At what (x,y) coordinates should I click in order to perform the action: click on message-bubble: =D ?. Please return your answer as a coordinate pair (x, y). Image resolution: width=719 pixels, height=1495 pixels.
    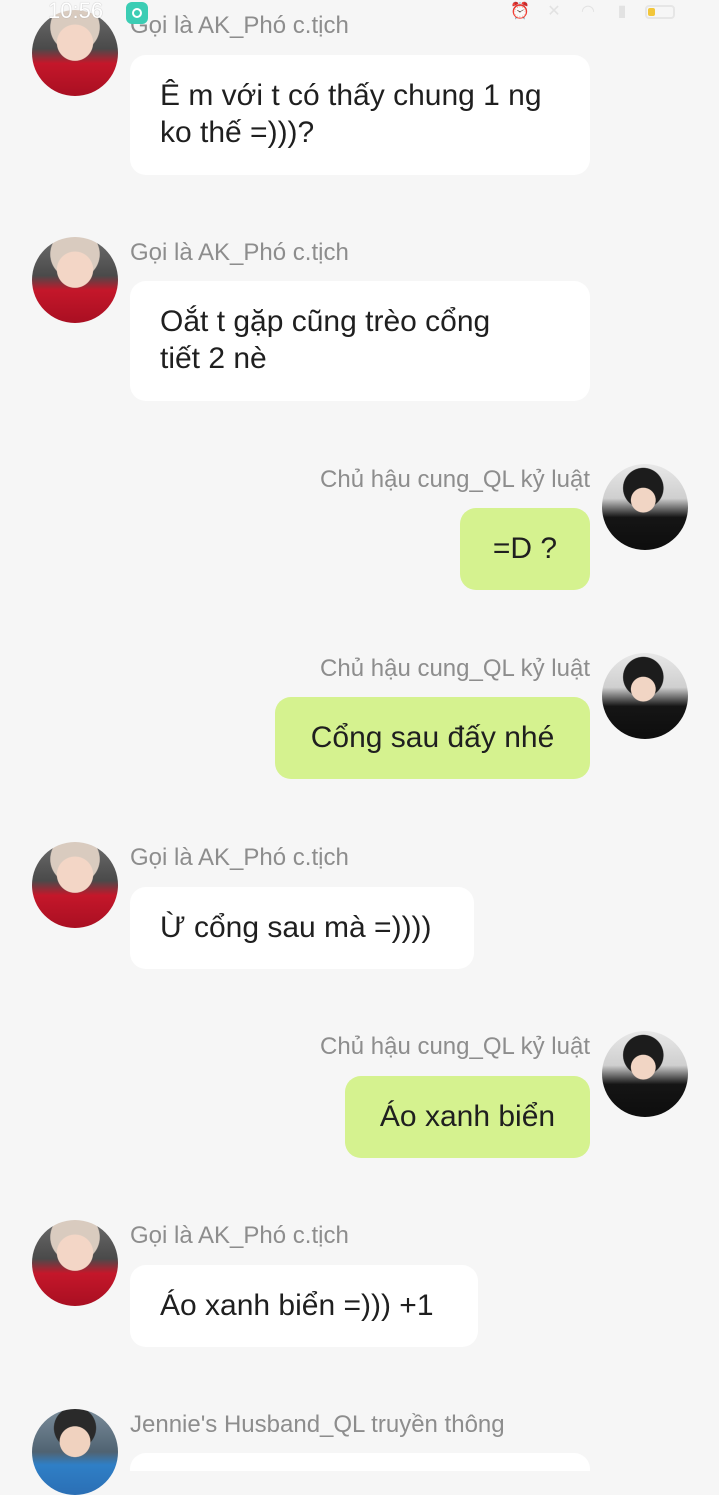
    Looking at the image, I should click on (525, 549).